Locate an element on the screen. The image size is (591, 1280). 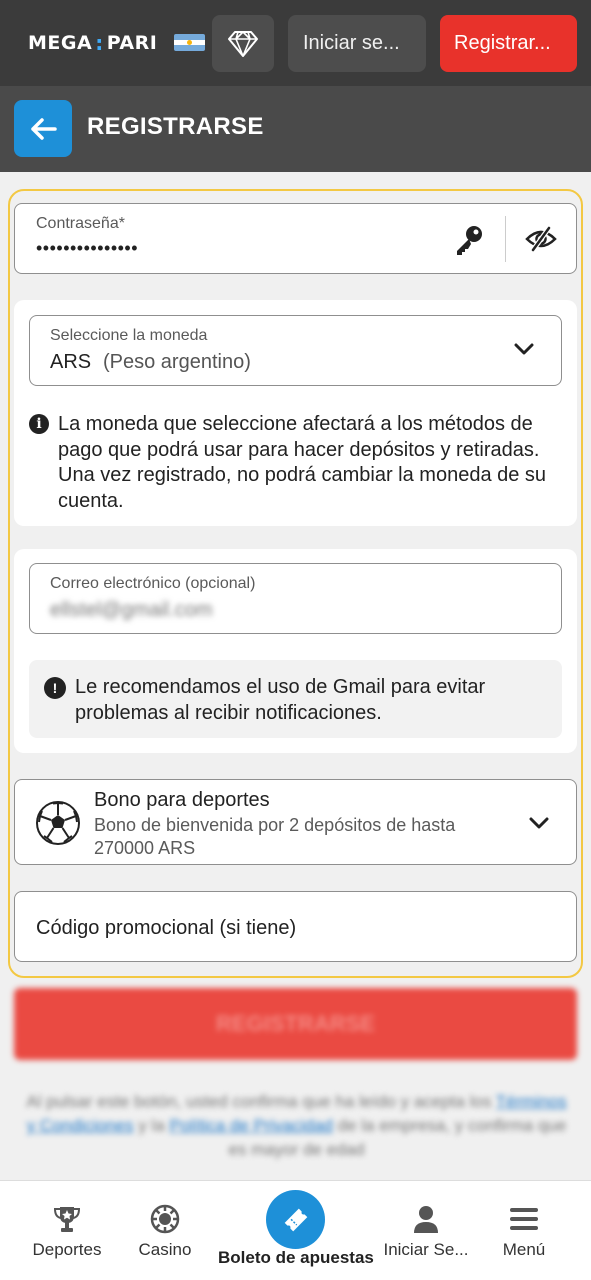
bonus-title: Bono para deportes is located at coordinates (182, 800).